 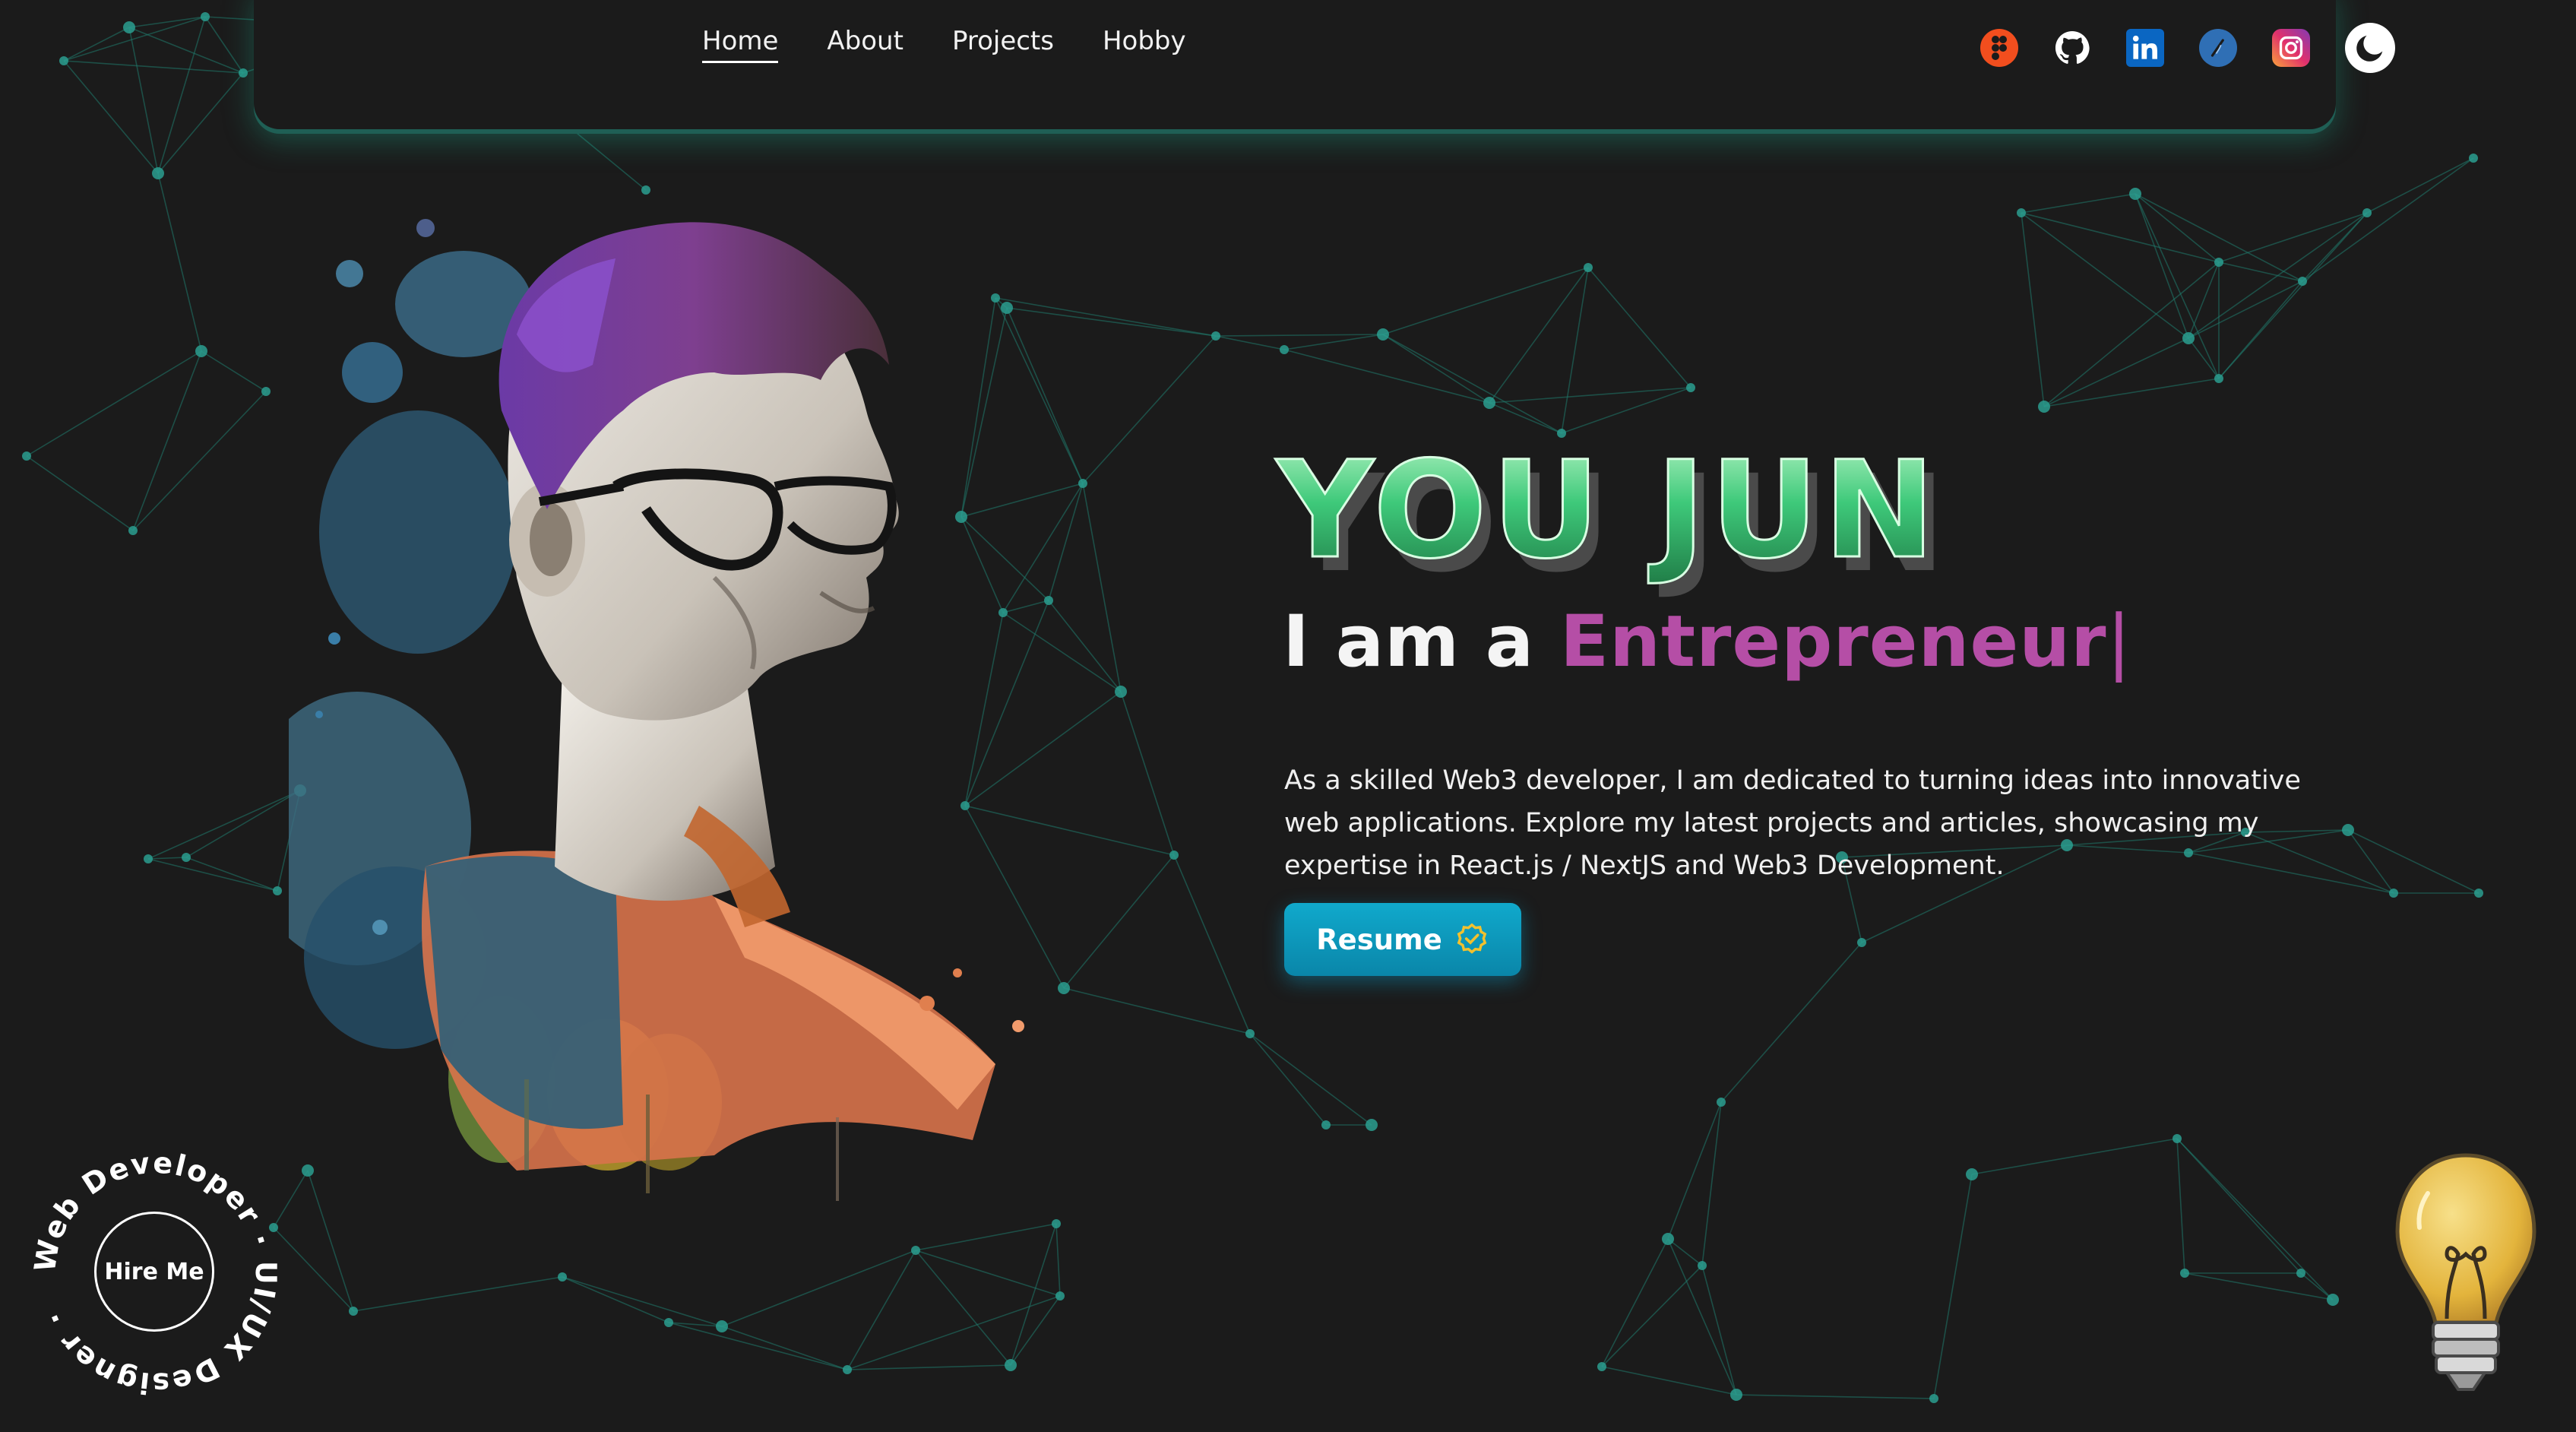 What do you see at coordinates (865, 44) in the screenshot?
I see `nav-link-about: About` at bounding box center [865, 44].